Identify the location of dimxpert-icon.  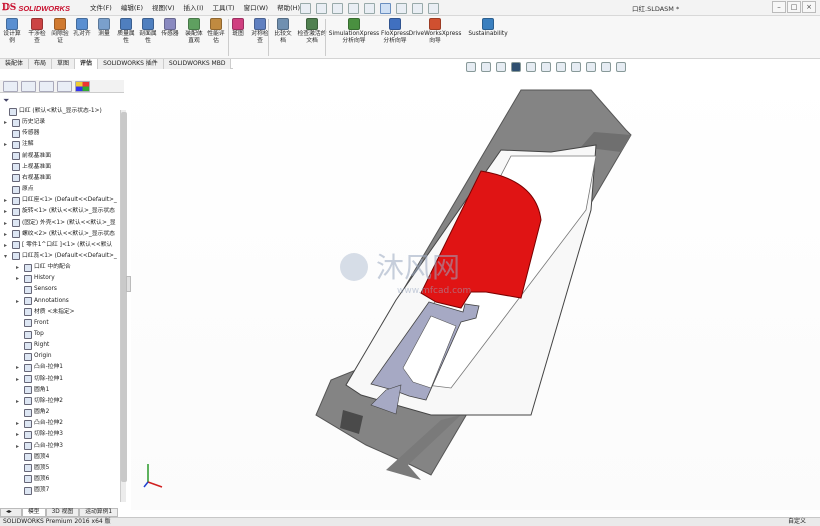
(64, 86).